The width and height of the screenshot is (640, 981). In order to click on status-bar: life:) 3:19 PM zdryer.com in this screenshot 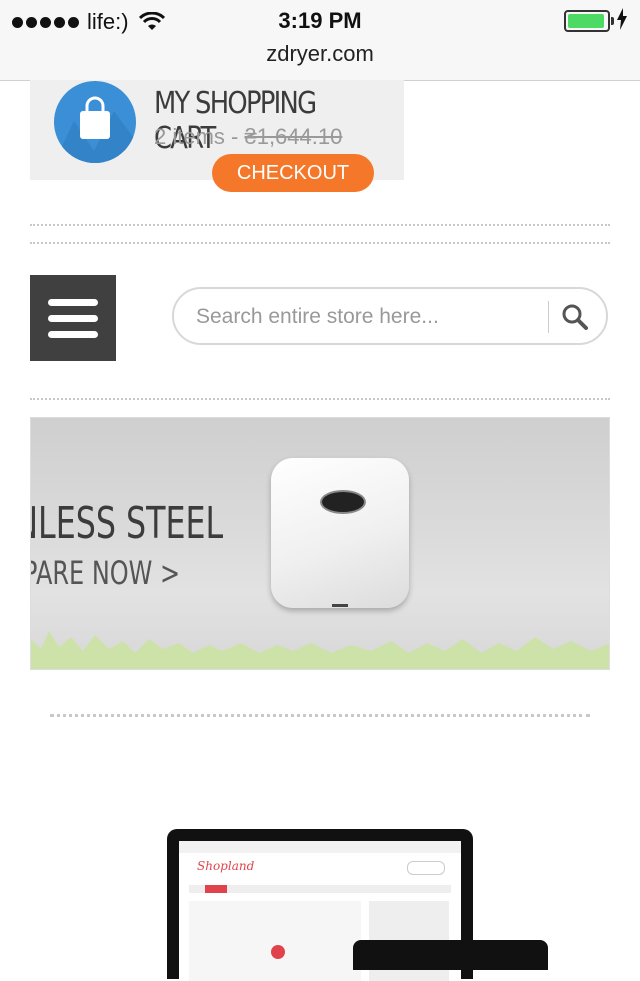, I will do `click(320, 40)`.